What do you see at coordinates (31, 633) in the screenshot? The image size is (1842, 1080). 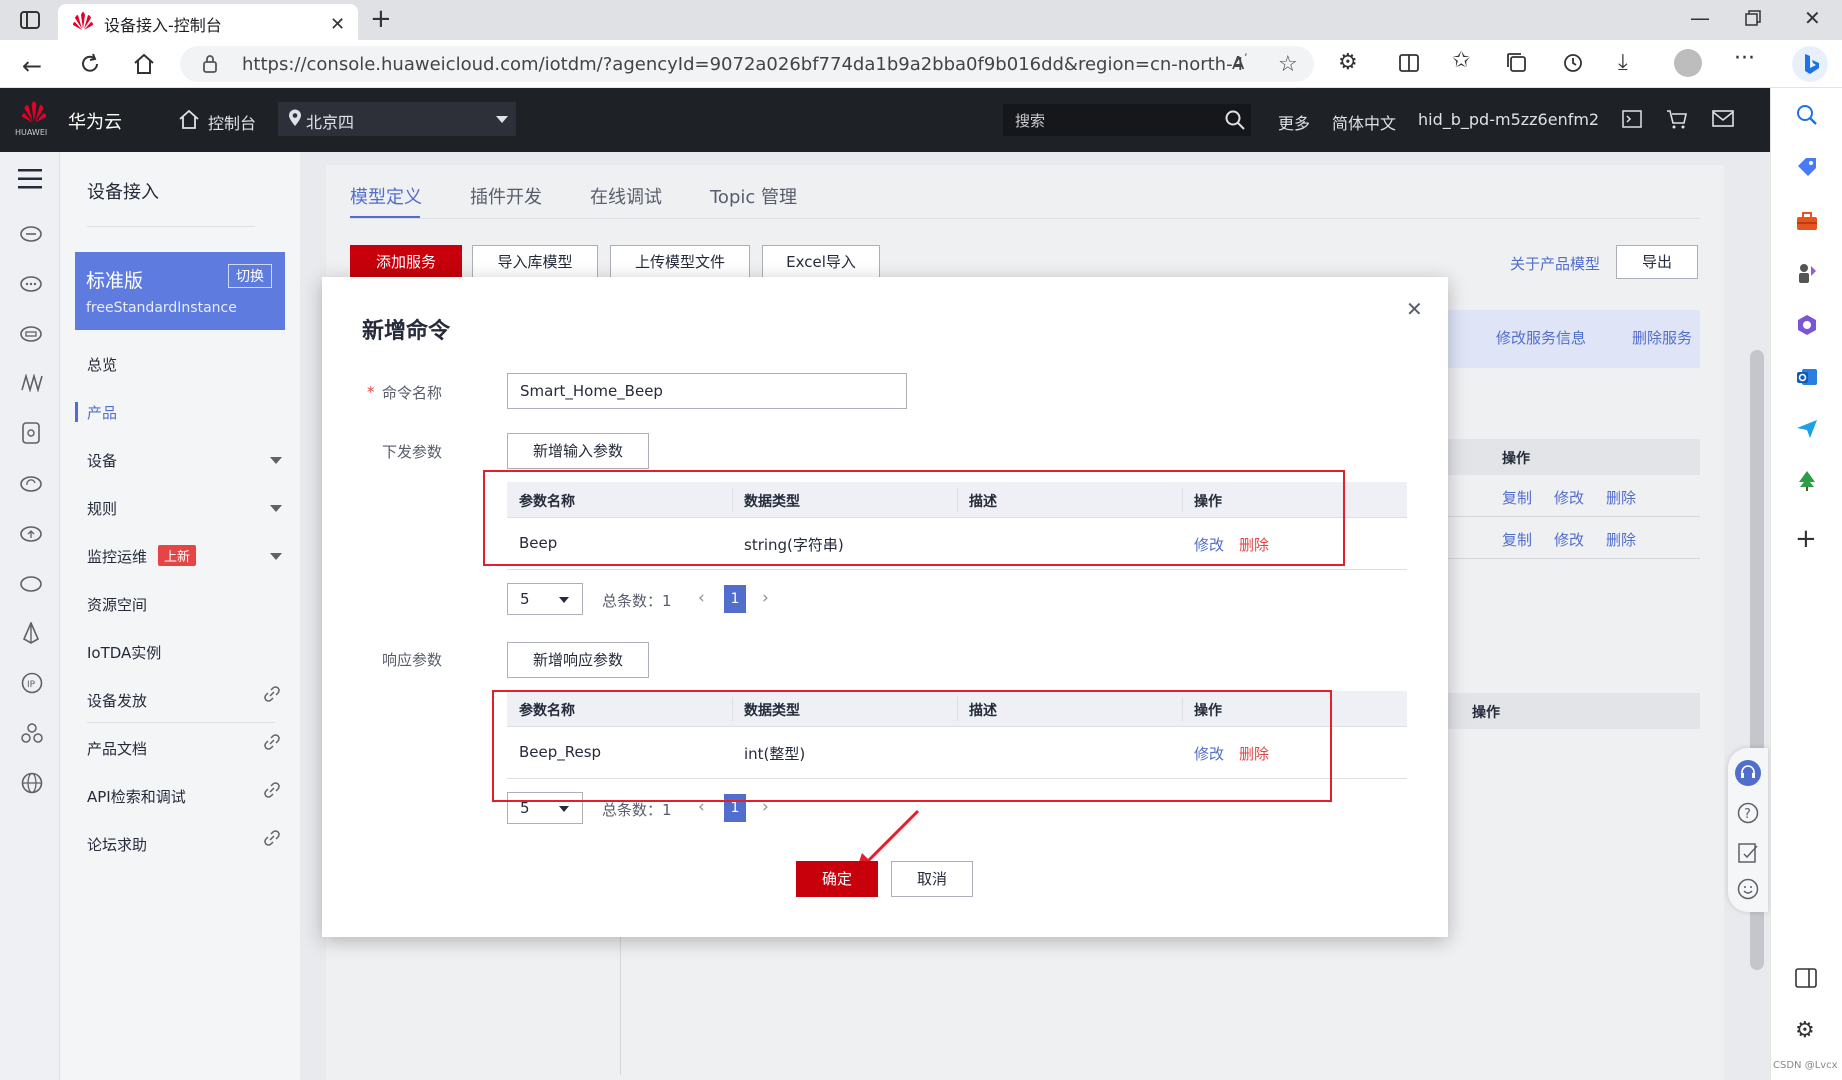 I see `deploy-icon` at bounding box center [31, 633].